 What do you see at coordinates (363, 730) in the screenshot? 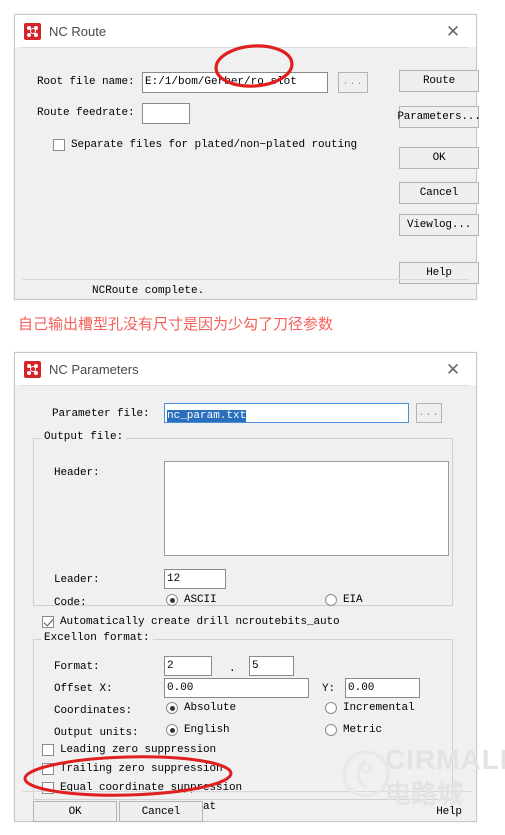
I see `units-metric-label: Metric` at bounding box center [363, 730].